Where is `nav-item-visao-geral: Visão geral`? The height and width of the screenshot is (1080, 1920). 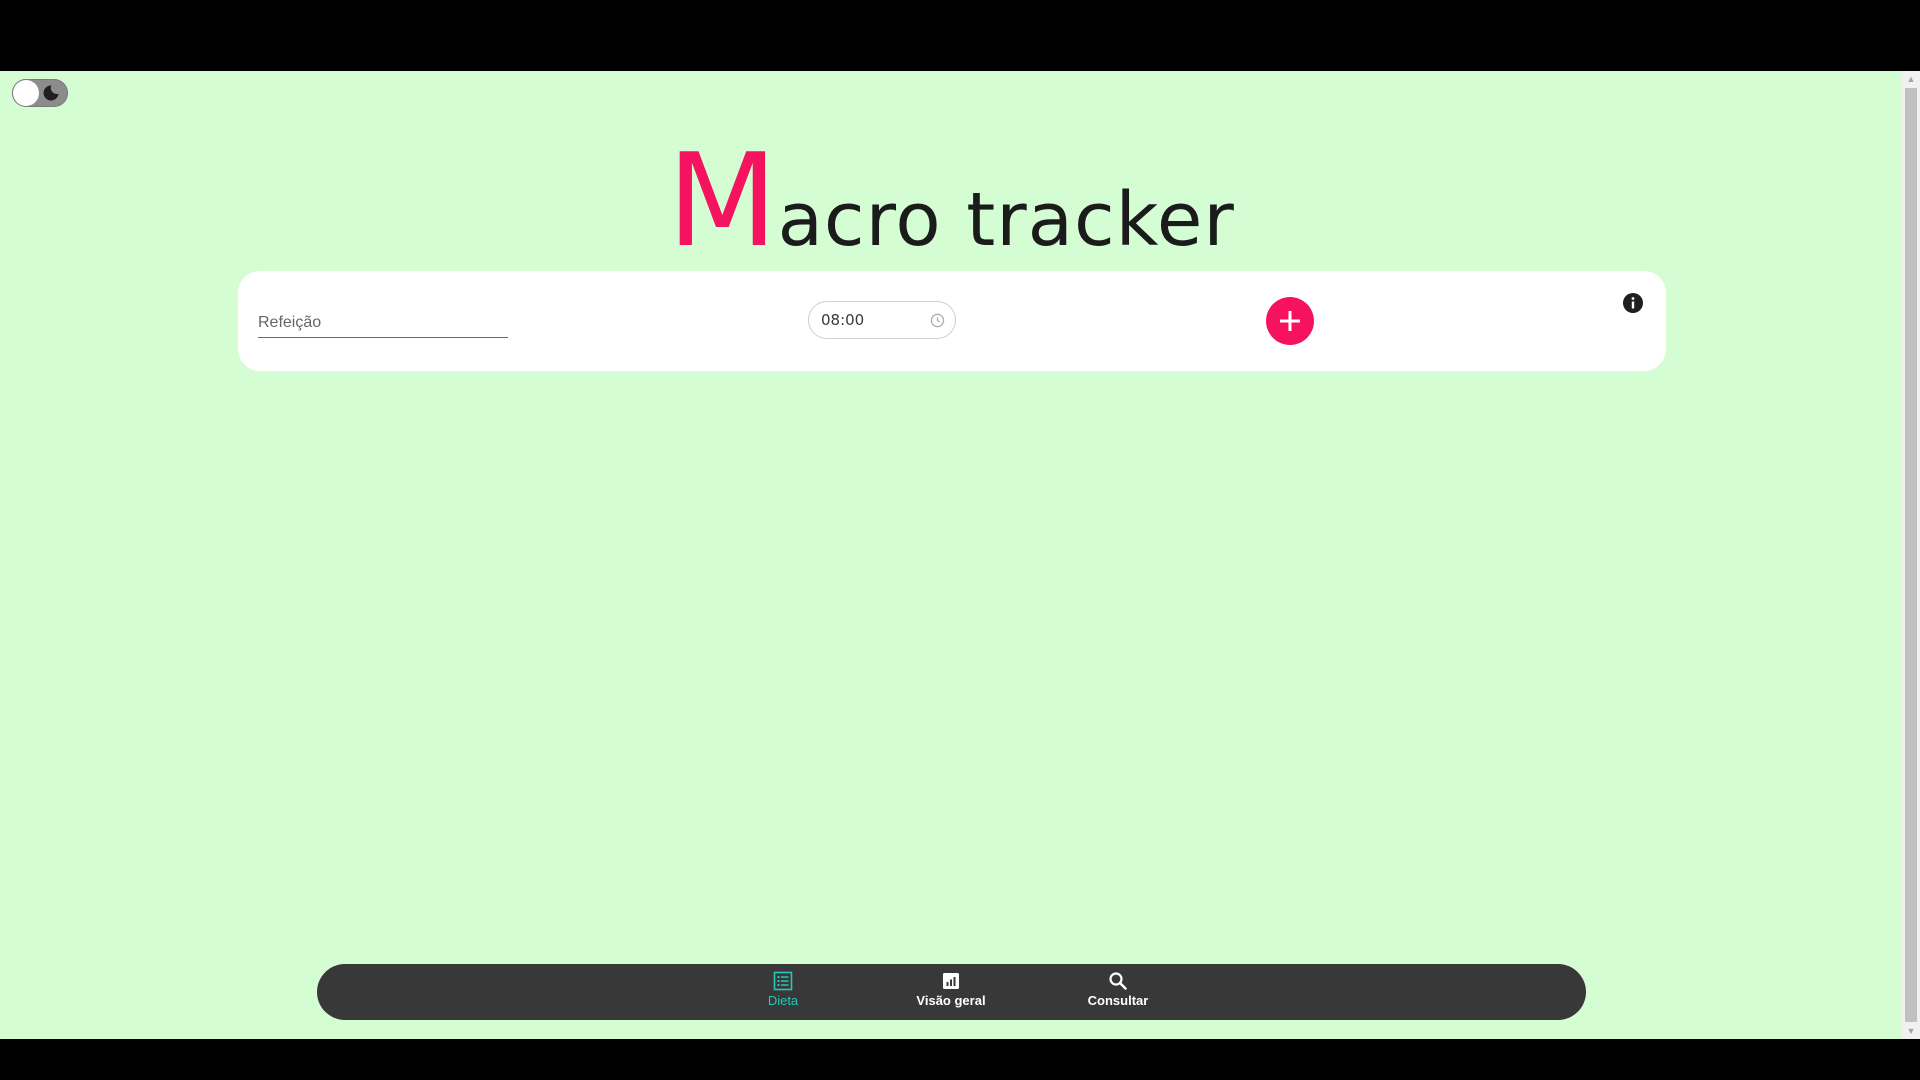
nav-item-visao-geral: Visão geral is located at coordinates (951, 992).